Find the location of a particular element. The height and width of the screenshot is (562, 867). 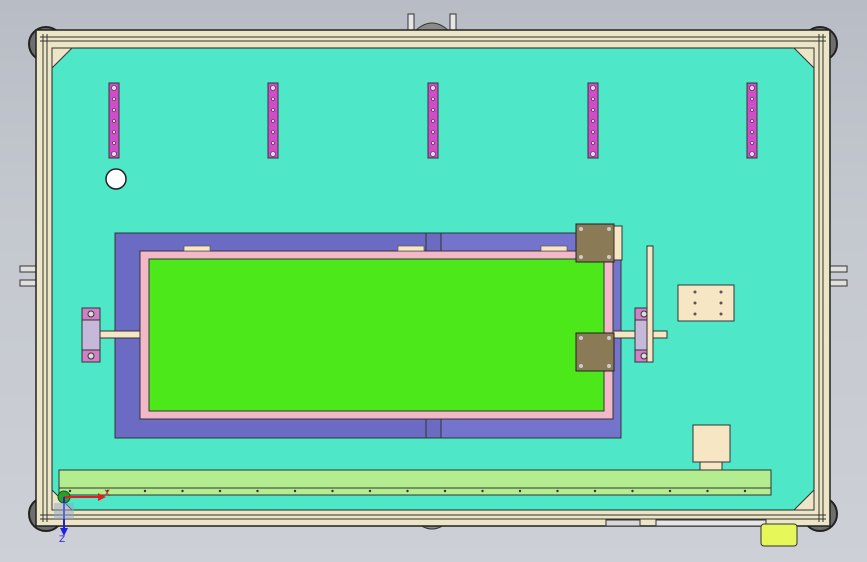

motor-block-bottom is located at coordinates (595, 352).